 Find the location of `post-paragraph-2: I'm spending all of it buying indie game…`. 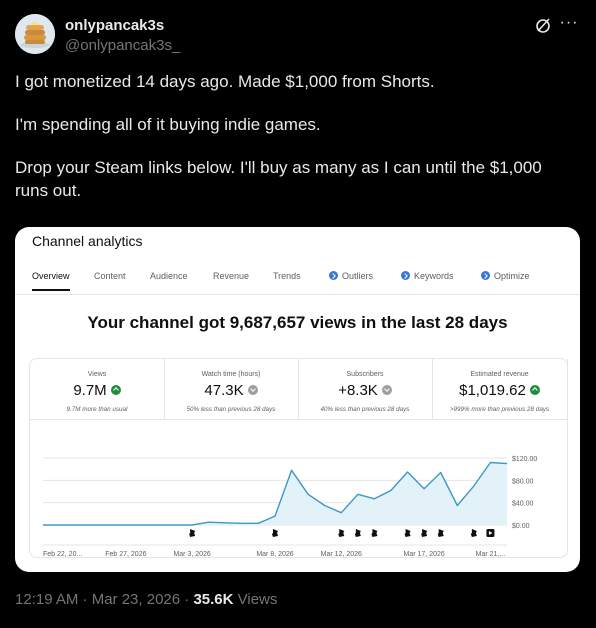

post-paragraph-2: I'm spending all of it buying indie game… is located at coordinates (168, 124).